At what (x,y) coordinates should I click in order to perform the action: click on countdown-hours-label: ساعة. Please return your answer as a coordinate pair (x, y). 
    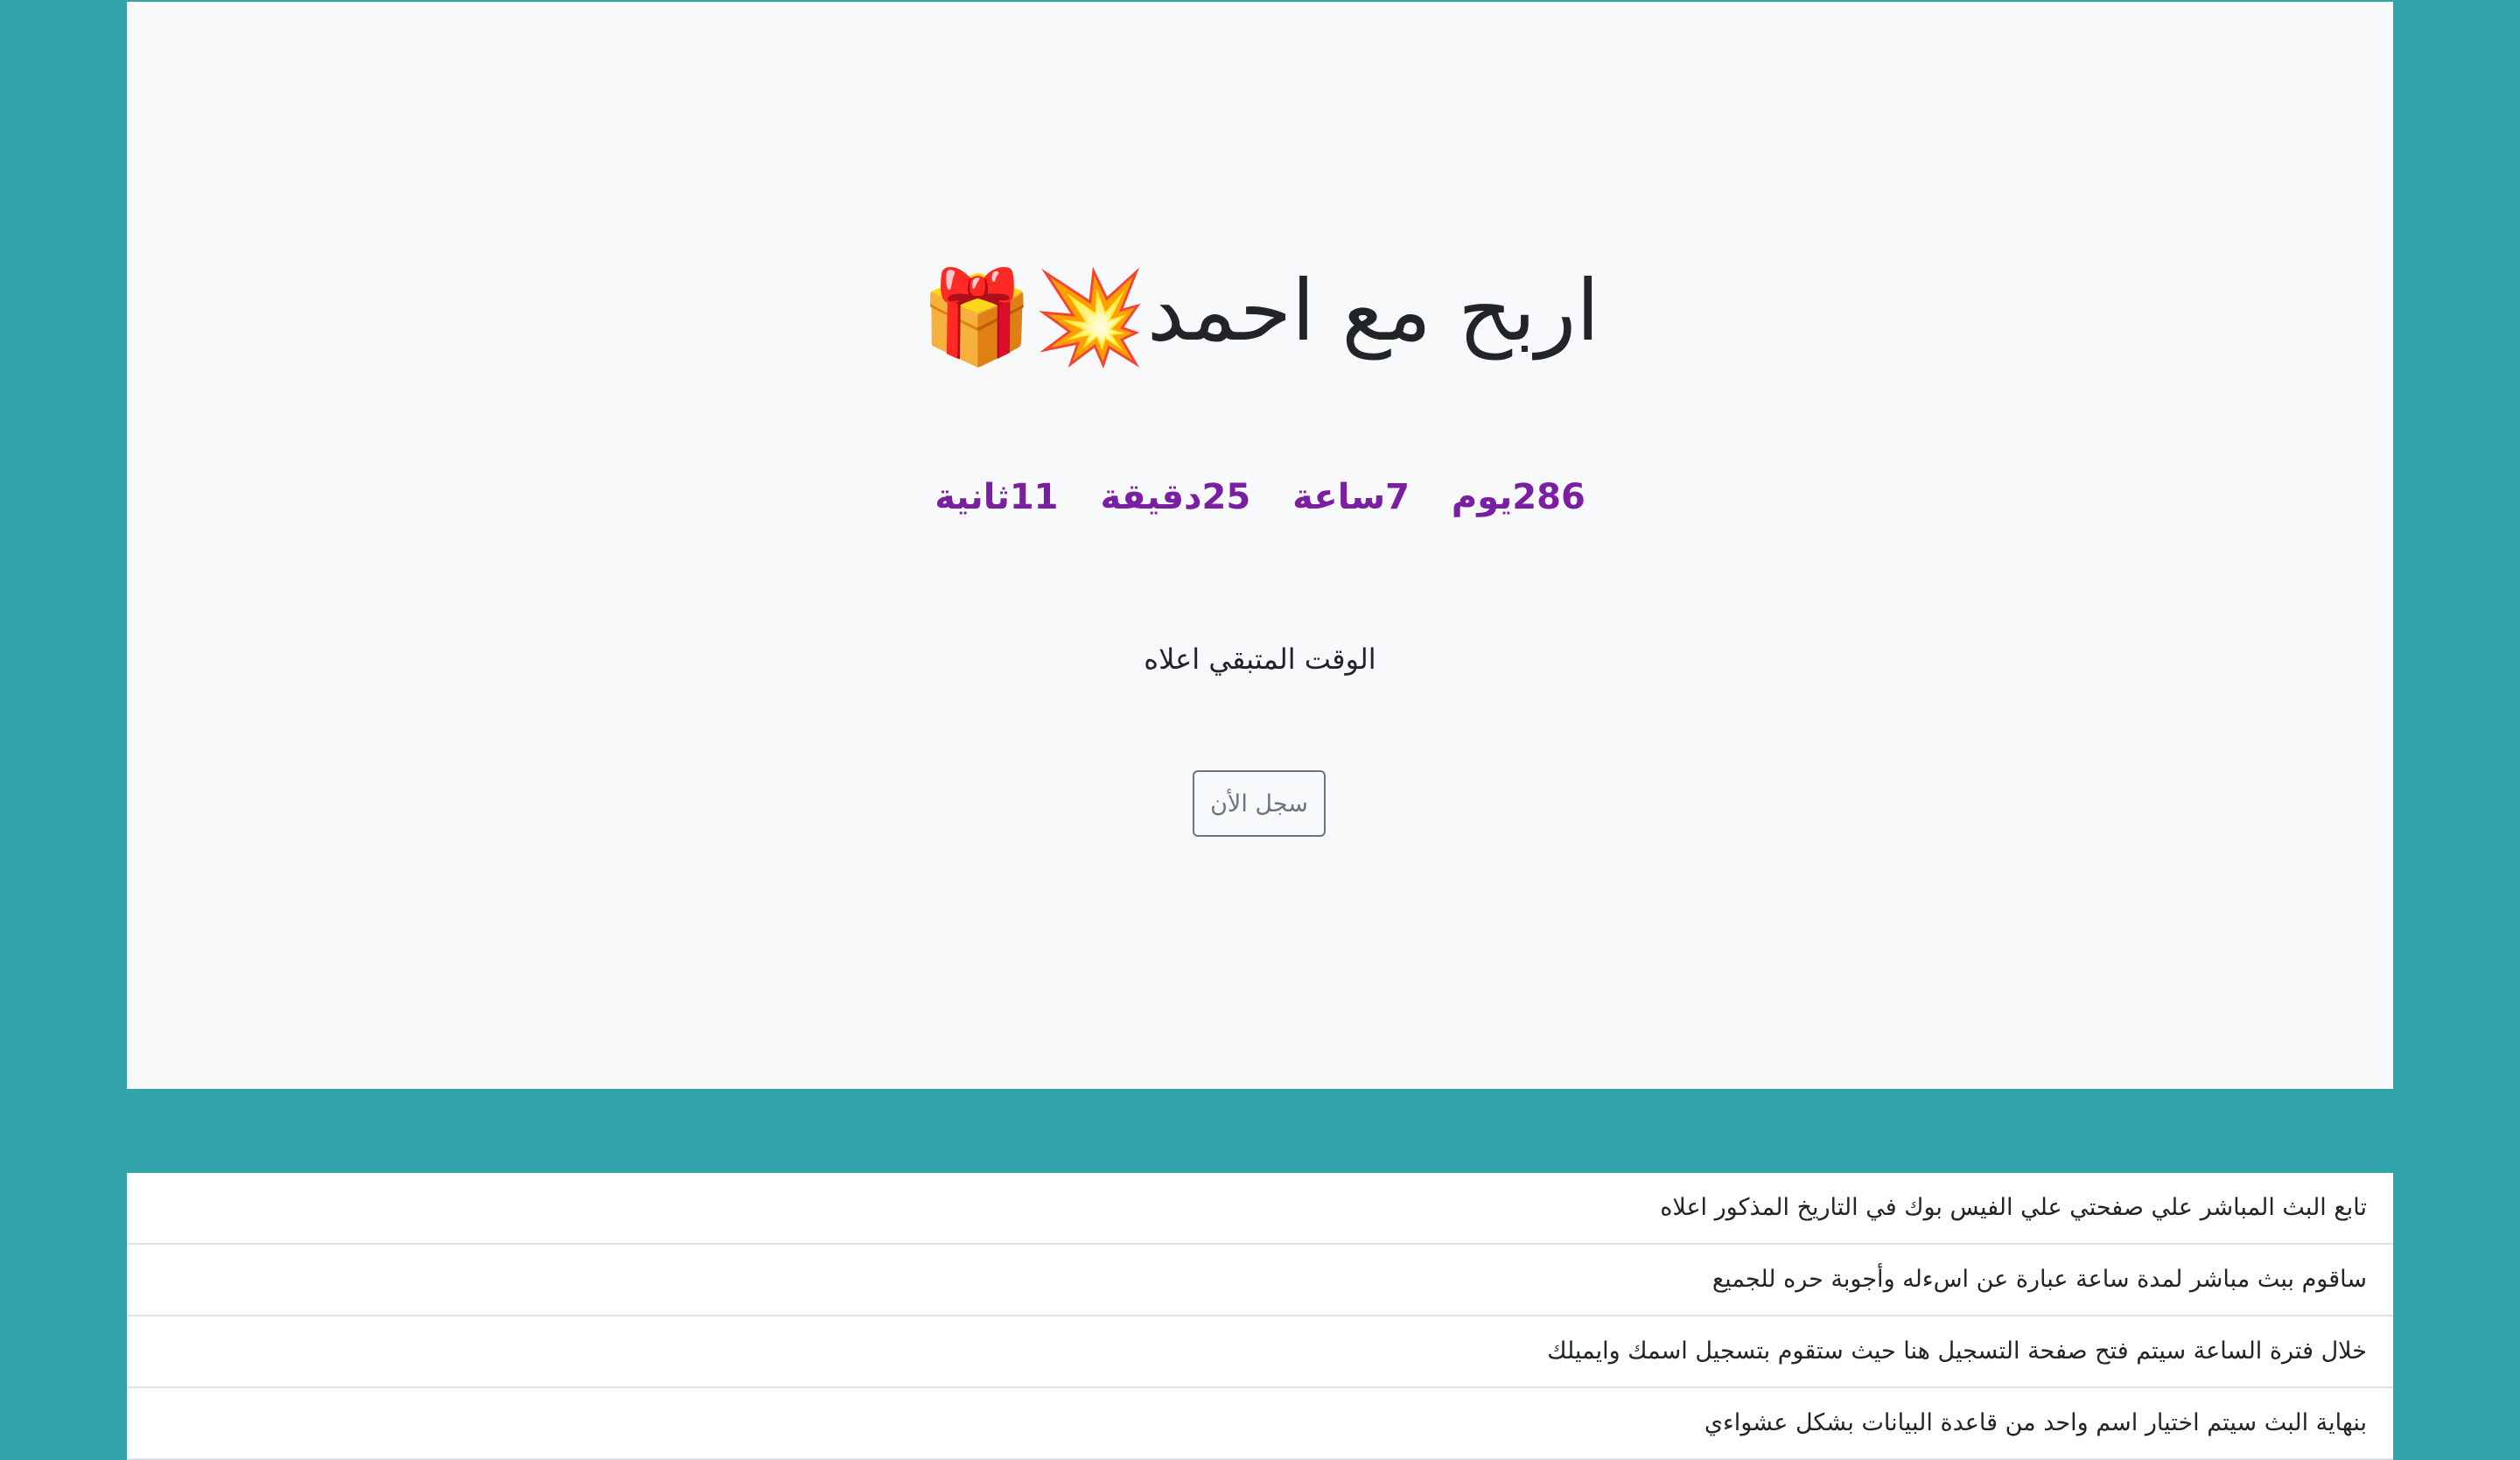
    Looking at the image, I should click on (1339, 497).